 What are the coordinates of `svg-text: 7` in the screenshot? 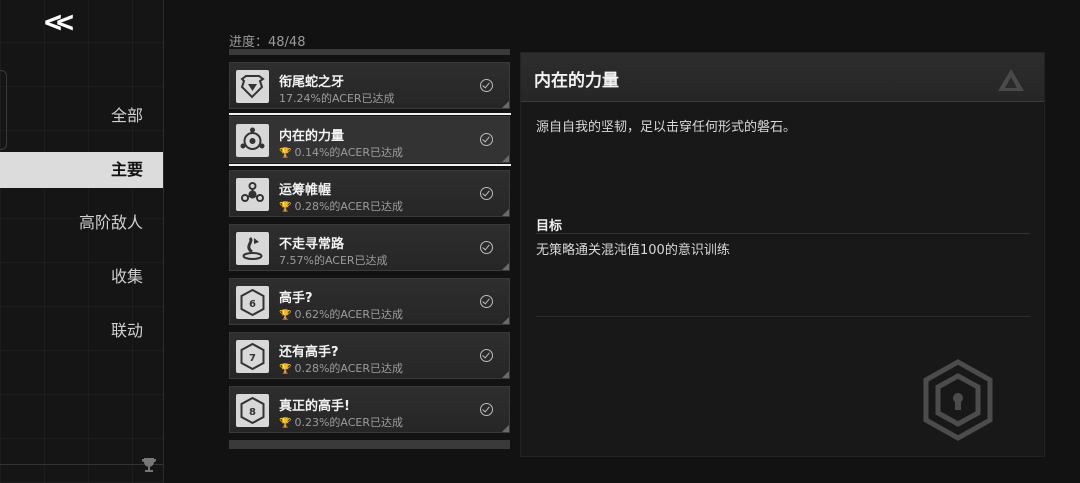 It's located at (252, 358).